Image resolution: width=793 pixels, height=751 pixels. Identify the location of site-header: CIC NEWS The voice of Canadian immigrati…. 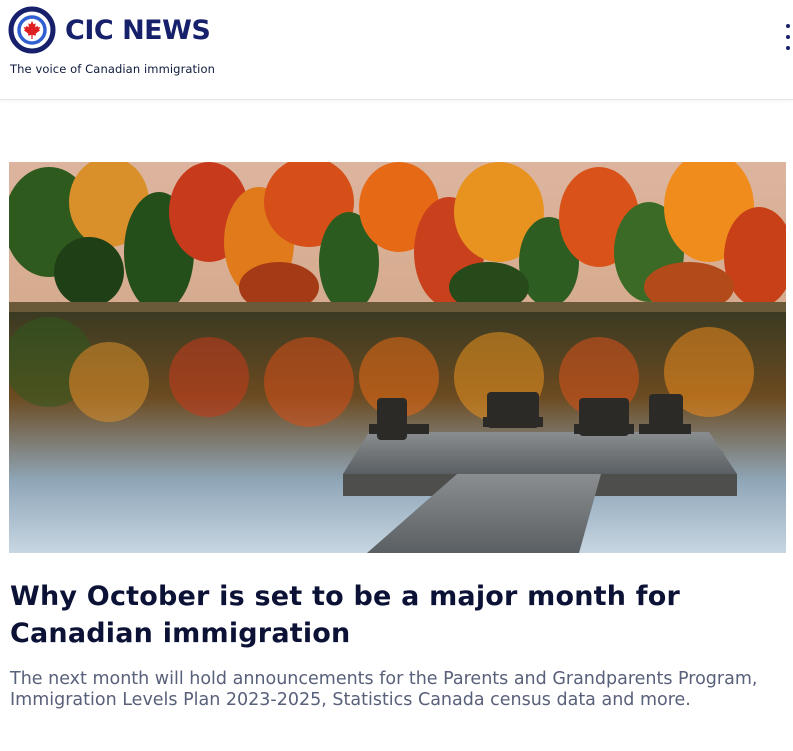
(396, 50).